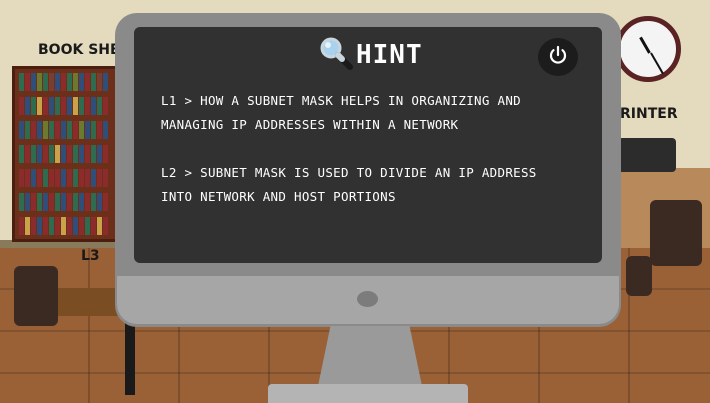 The height and width of the screenshot is (403, 710). I want to click on printer-sign: RINTER, so click(649, 114).